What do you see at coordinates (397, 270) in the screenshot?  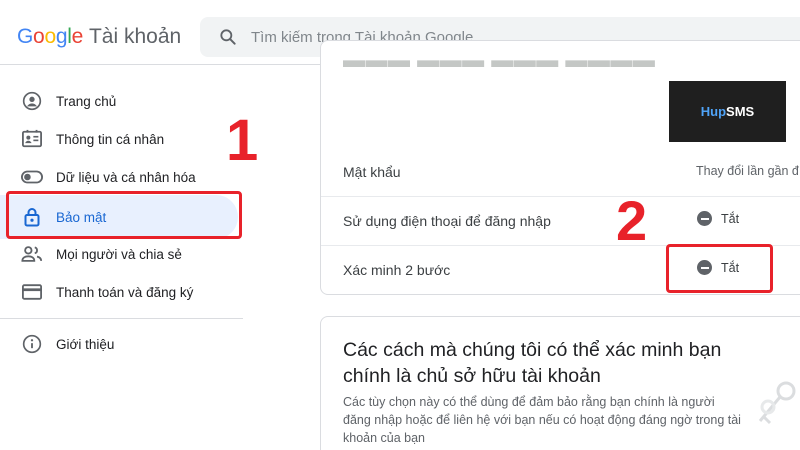 I see `row-label: Xác minh 2 bước` at bounding box center [397, 270].